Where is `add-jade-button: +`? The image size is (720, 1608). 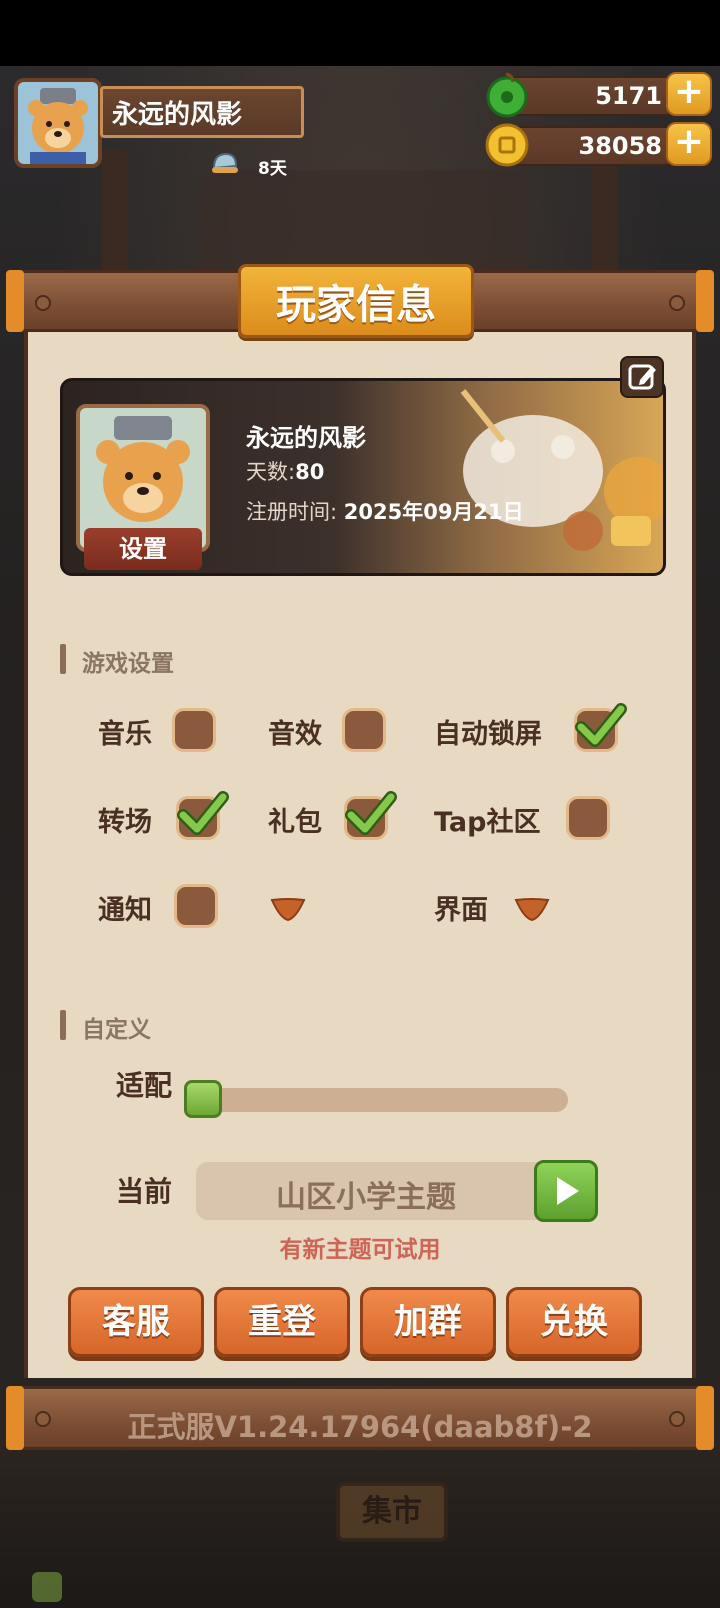 add-jade-button: + is located at coordinates (689, 94).